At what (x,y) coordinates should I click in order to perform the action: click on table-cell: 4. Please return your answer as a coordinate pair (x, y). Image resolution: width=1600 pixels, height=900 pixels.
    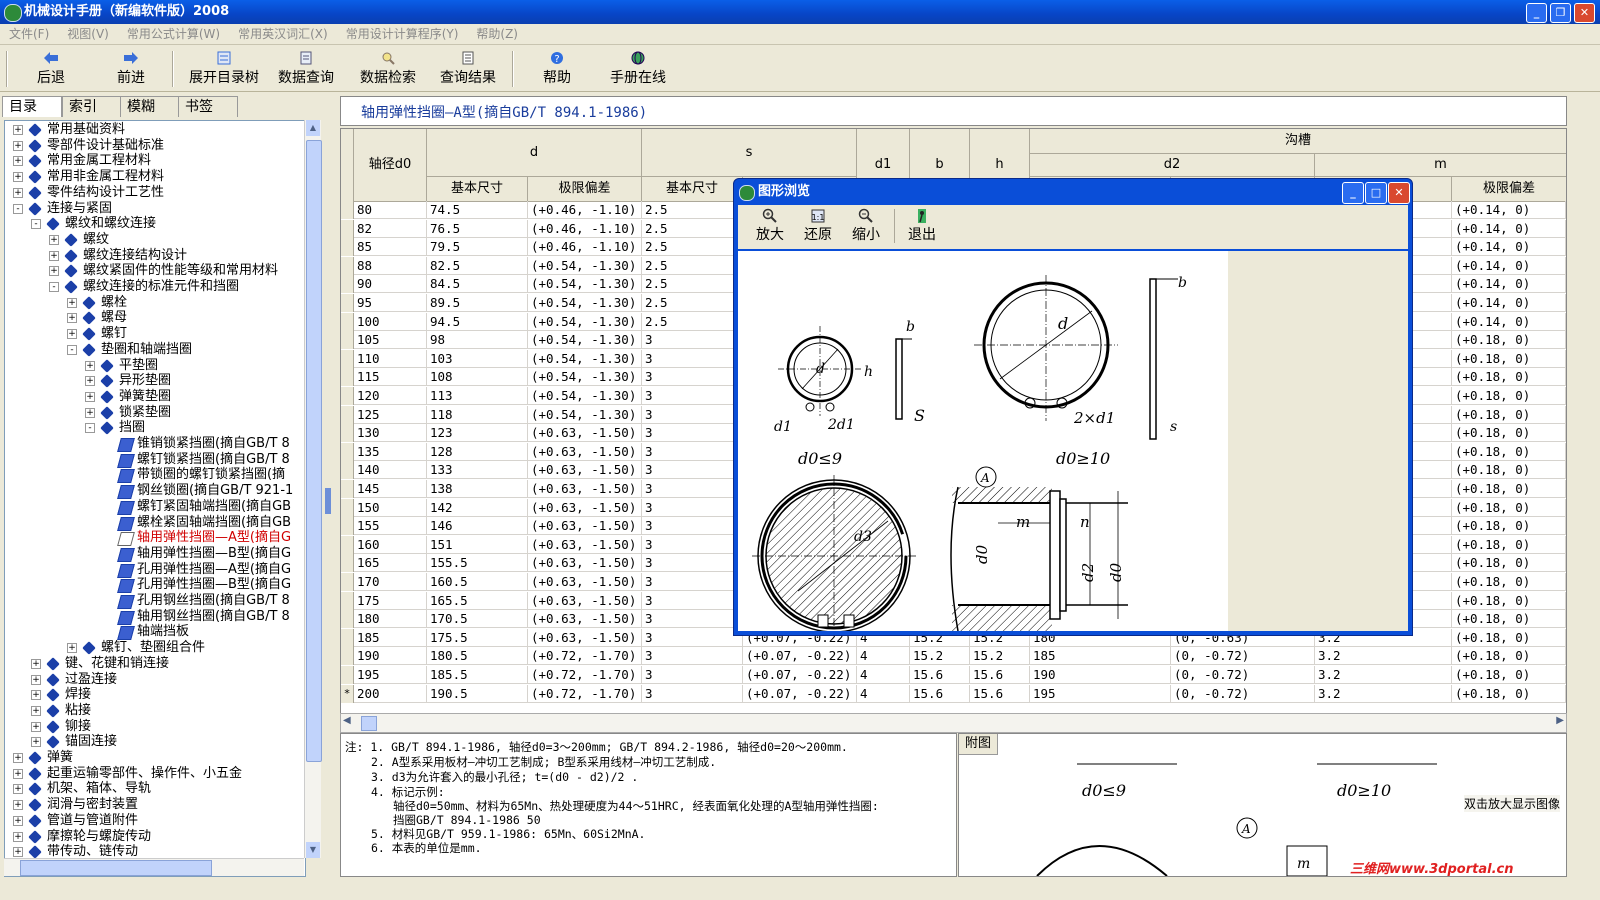
    Looking at the image, I should click on (883, 693).